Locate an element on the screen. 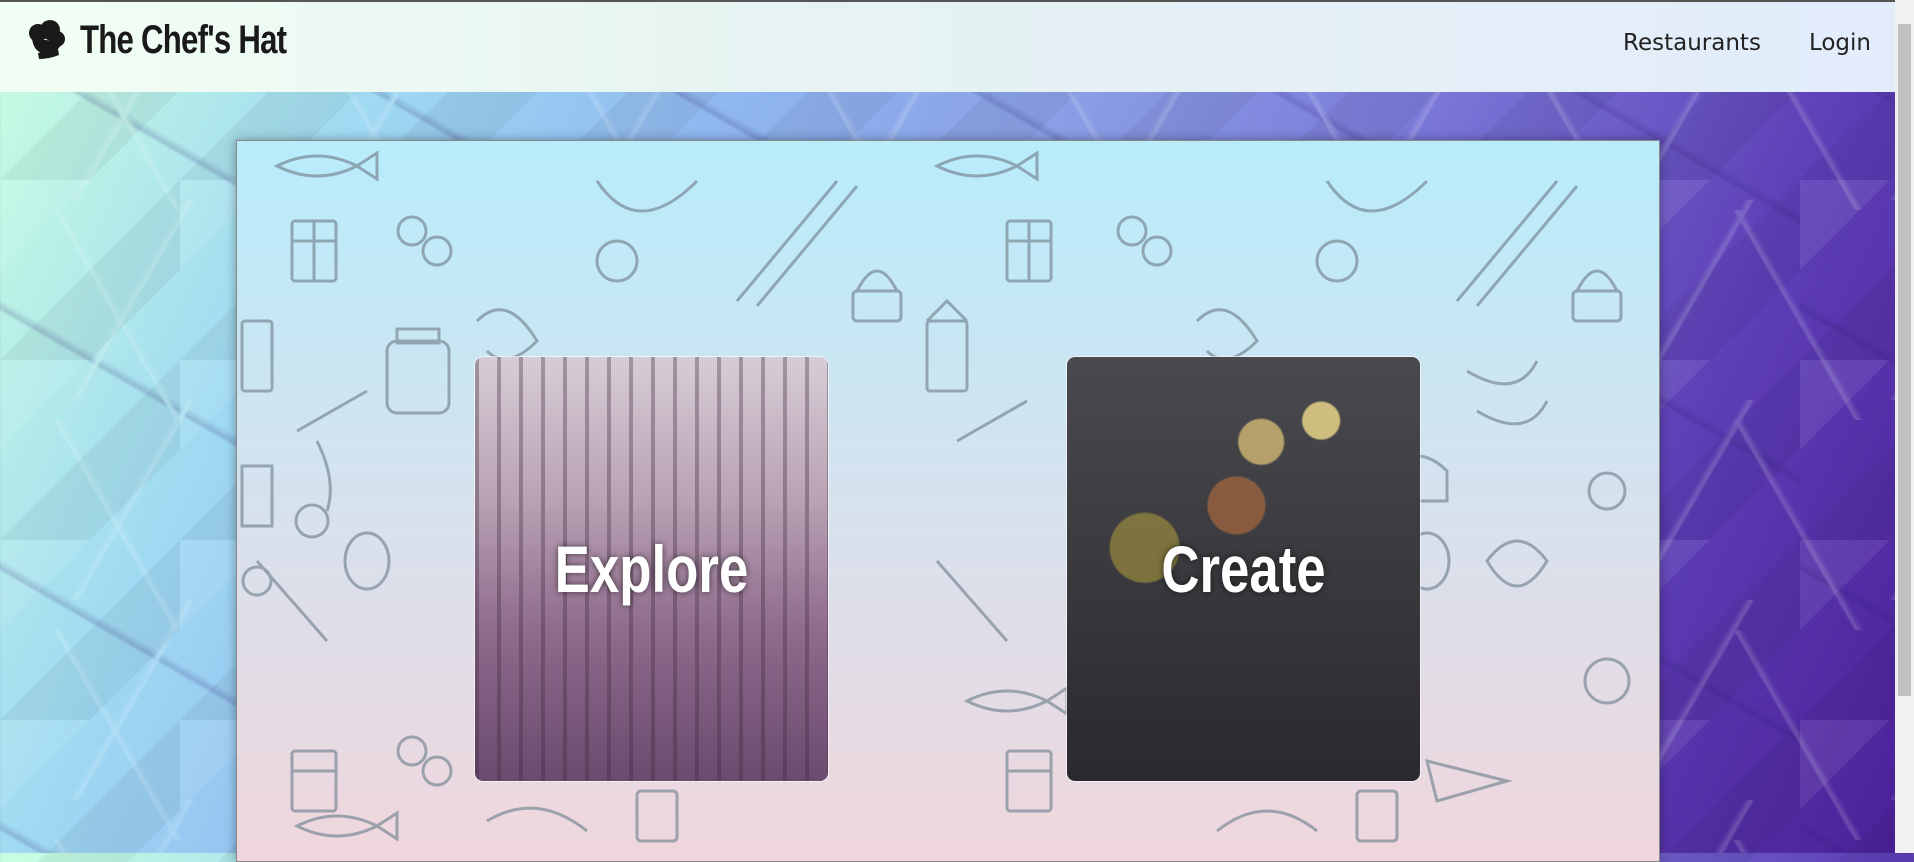  create-card-label: Create is located at coordinates (1243, 569).